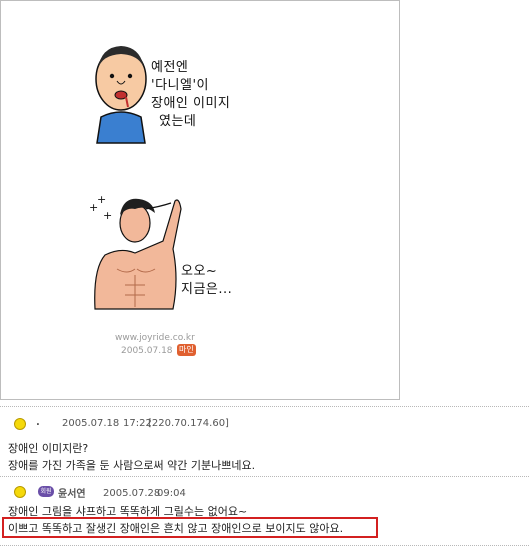 This screenshot has height=555, width=529. Describe the element at coordinates (199, 271) in the screenshot. I see `speech-line: 오오~` at that location.